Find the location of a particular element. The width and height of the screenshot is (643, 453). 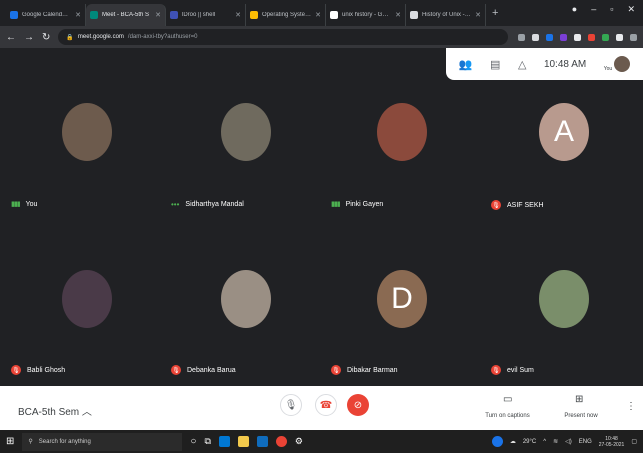

maximize-button: ▫ is located at coordinates (611, 9).